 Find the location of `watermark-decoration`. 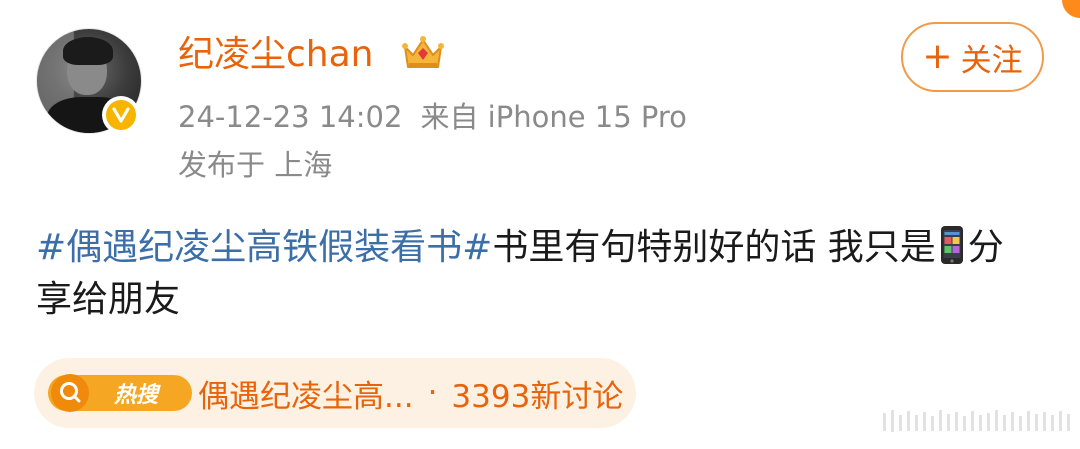

watermark-decoration is located at coordinates (976, 421).